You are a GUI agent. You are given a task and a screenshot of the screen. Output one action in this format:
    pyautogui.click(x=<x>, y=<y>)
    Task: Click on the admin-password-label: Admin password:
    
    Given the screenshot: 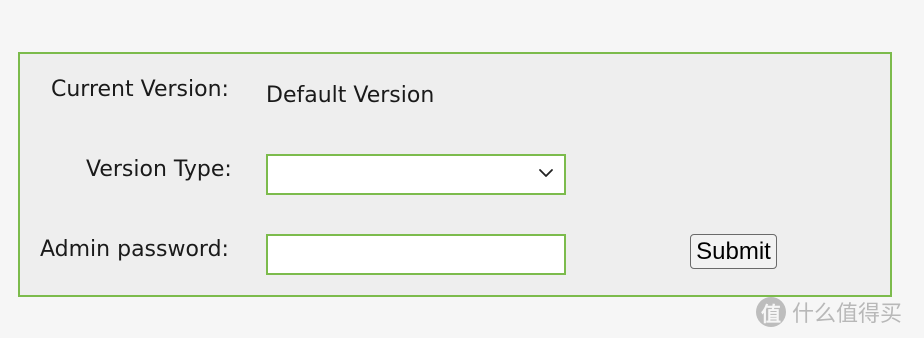 What is the action you would take?
    pyautogui.click(x=134, y=249)
    